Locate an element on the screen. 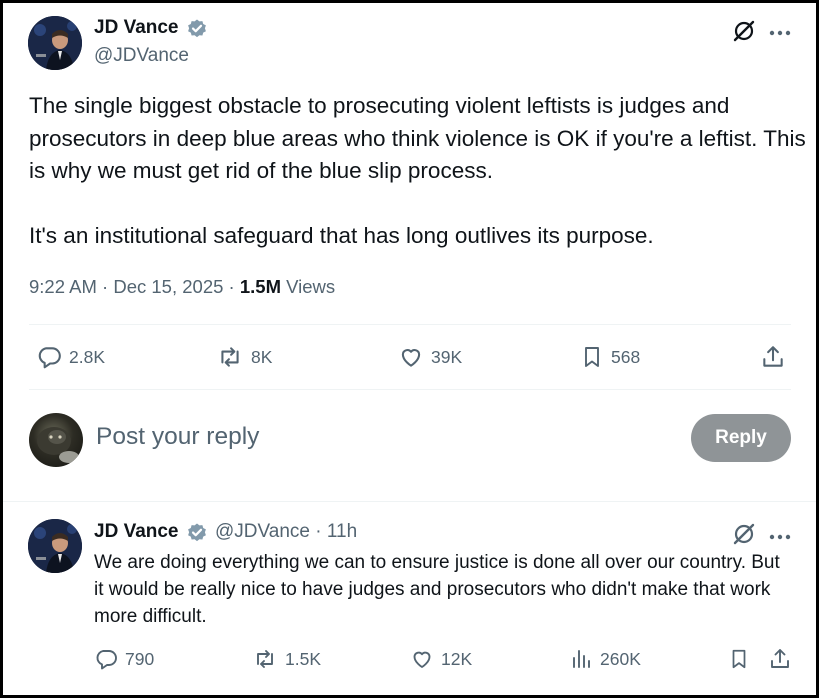 This screenshot has height=698, width=819. like-button: 12K is located at coordinates (441, 659).